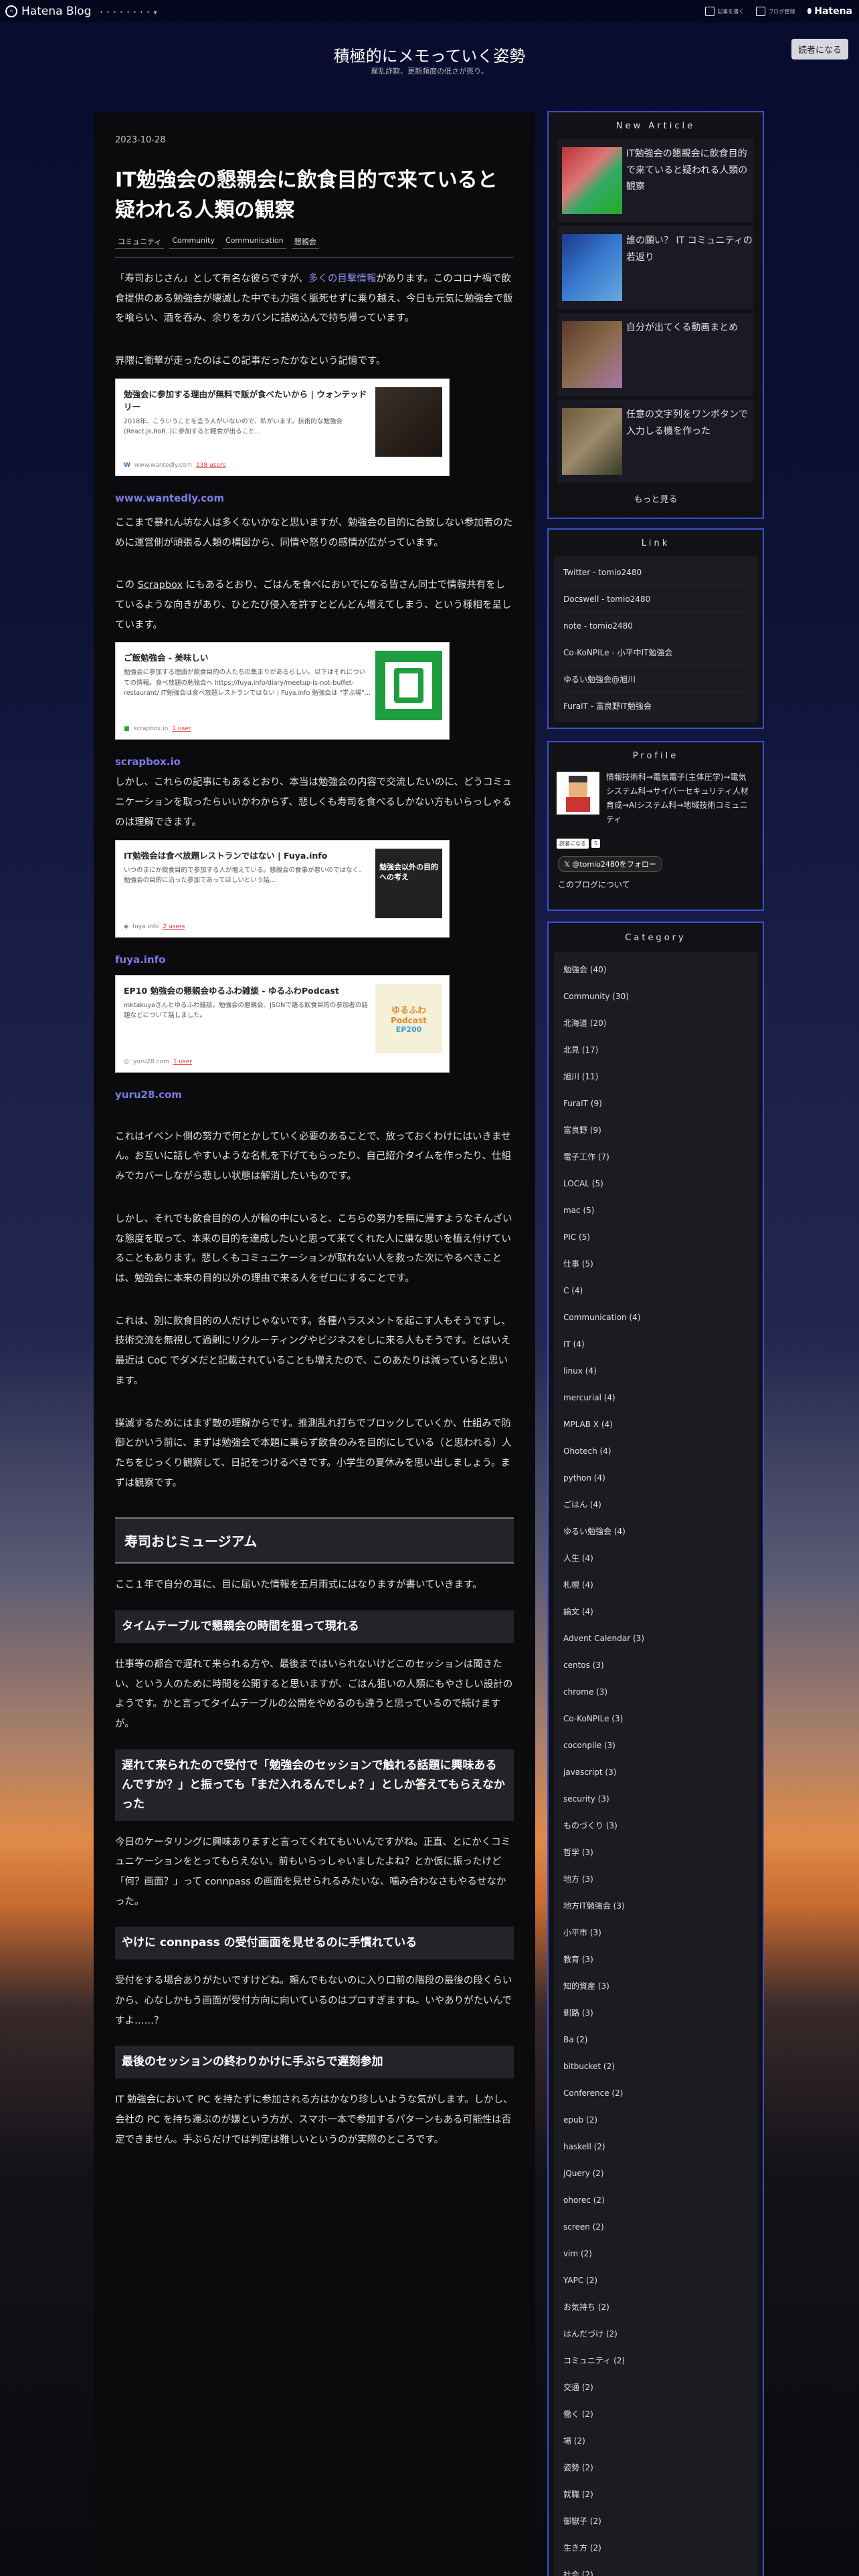  I want to click on article-date: 2023-10-28, so click(314, 140).